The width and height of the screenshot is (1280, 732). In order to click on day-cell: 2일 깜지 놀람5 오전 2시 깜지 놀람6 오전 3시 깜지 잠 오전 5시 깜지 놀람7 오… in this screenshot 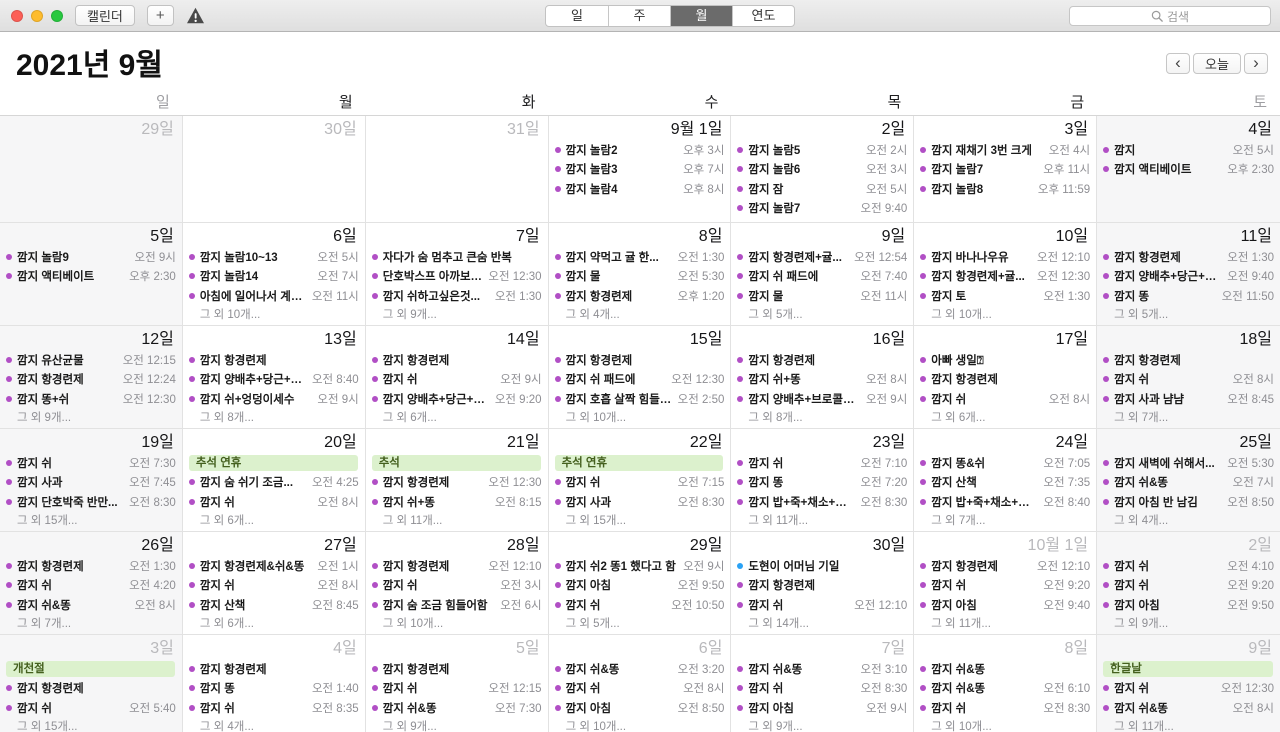, I will do `click(823, 169)`.